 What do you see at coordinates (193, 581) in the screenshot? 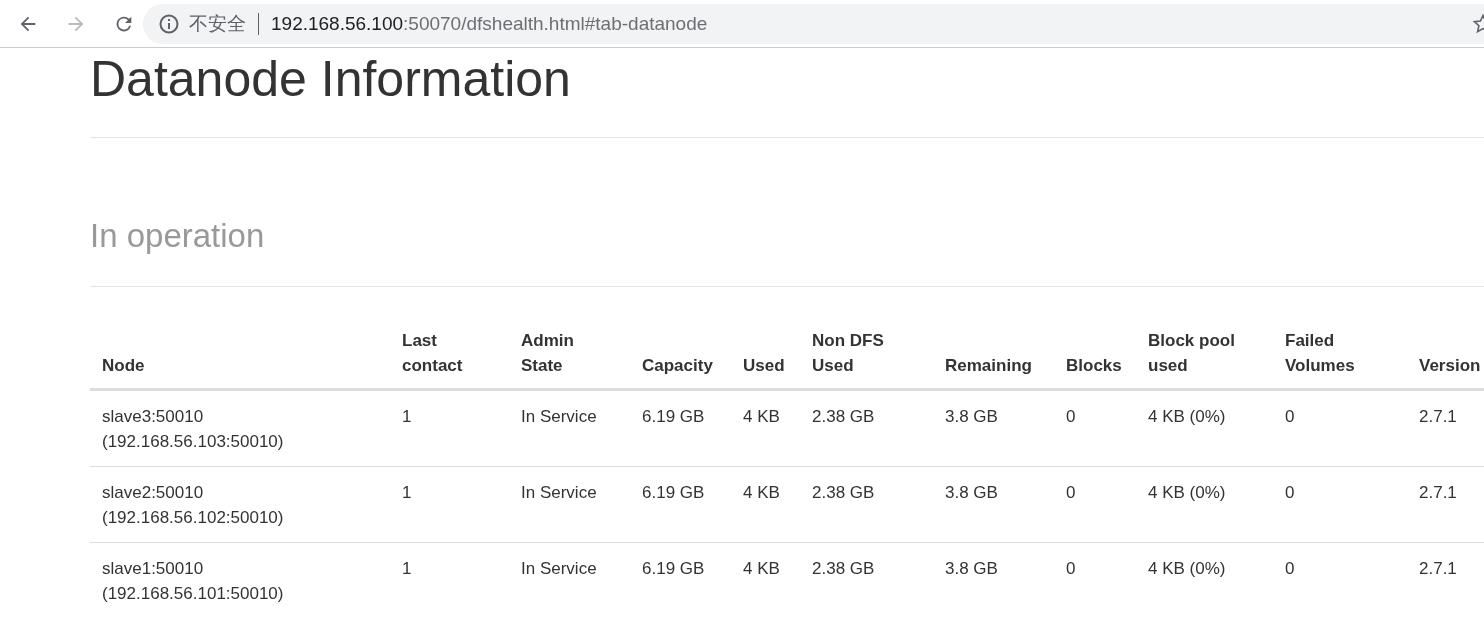
I see `table-cell-text: slave1:50010 (192.168.56.101:50010)` at bounding box center [193, 581].